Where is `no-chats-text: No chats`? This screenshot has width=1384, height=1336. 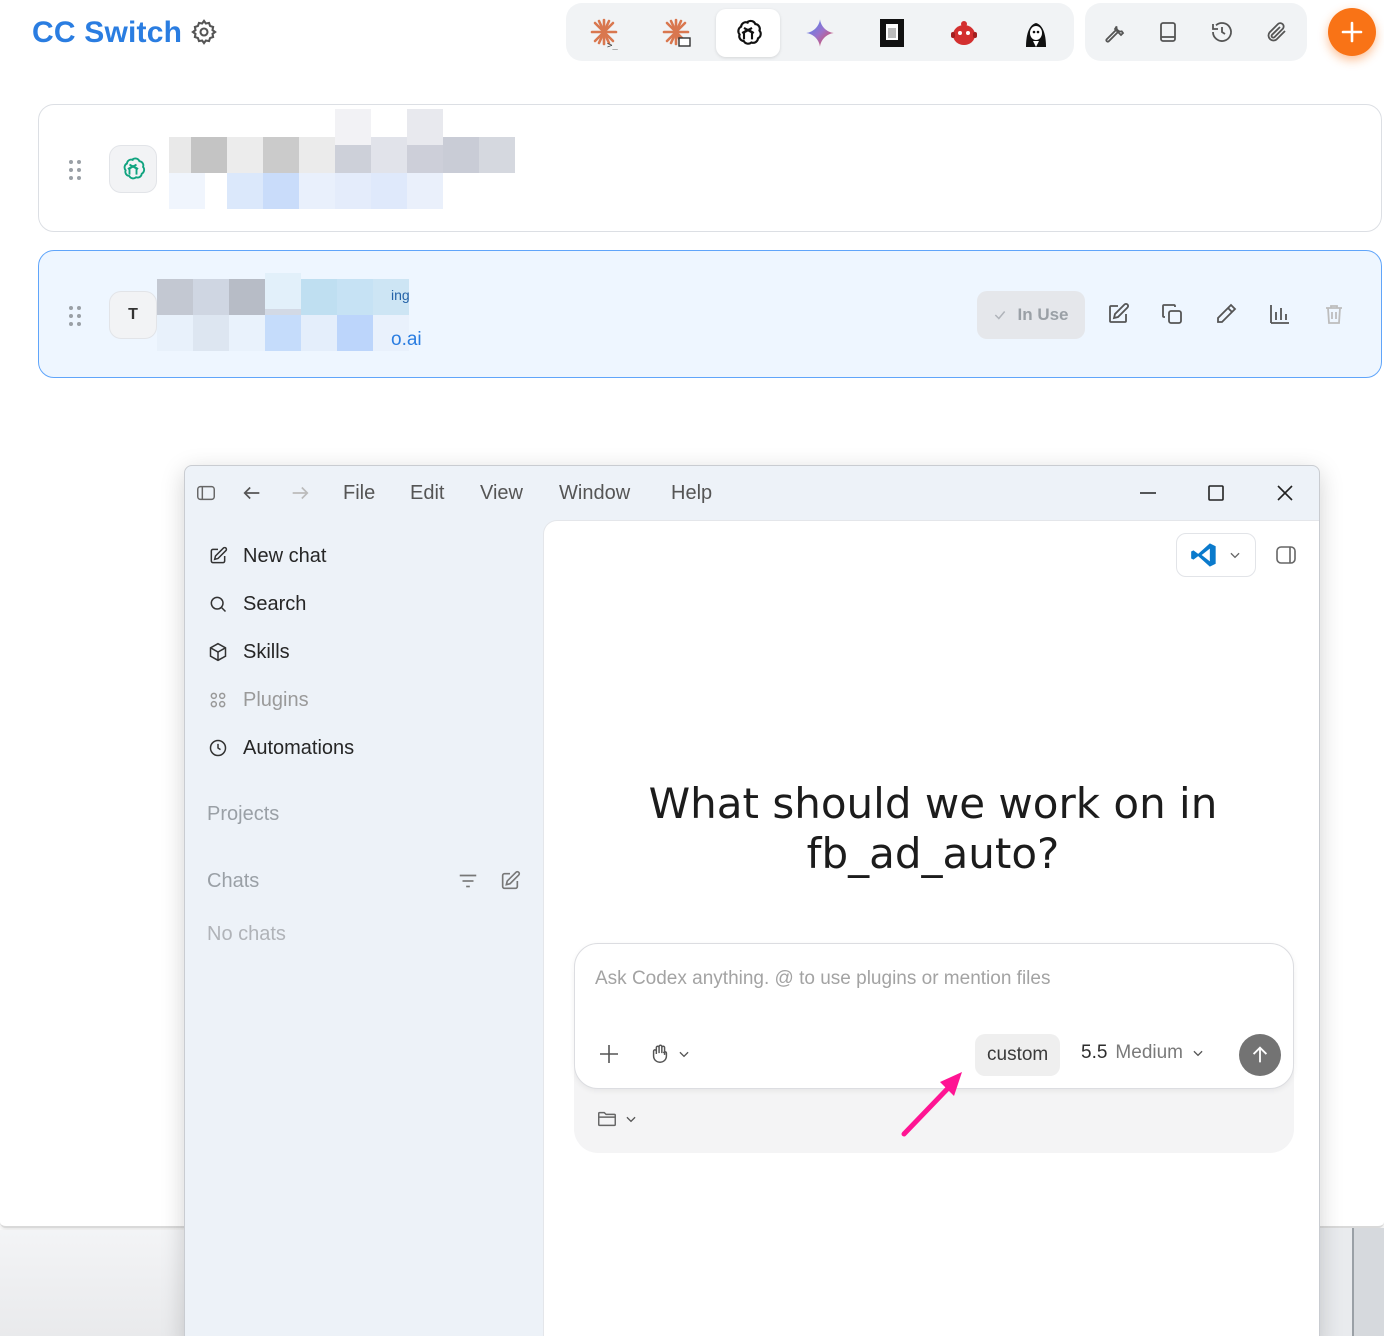 no-chats-text: No chats is located at coordinates (246, 934).